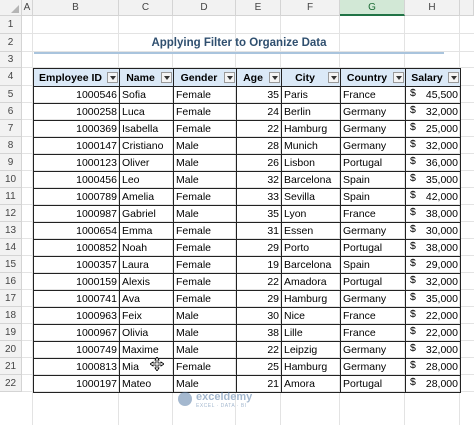 Image resolution: width=474 pixels, height=425 pixels. Describe the element at coordinates (259, 163) in the screenshot. I see `cell-age: 26` at that location.